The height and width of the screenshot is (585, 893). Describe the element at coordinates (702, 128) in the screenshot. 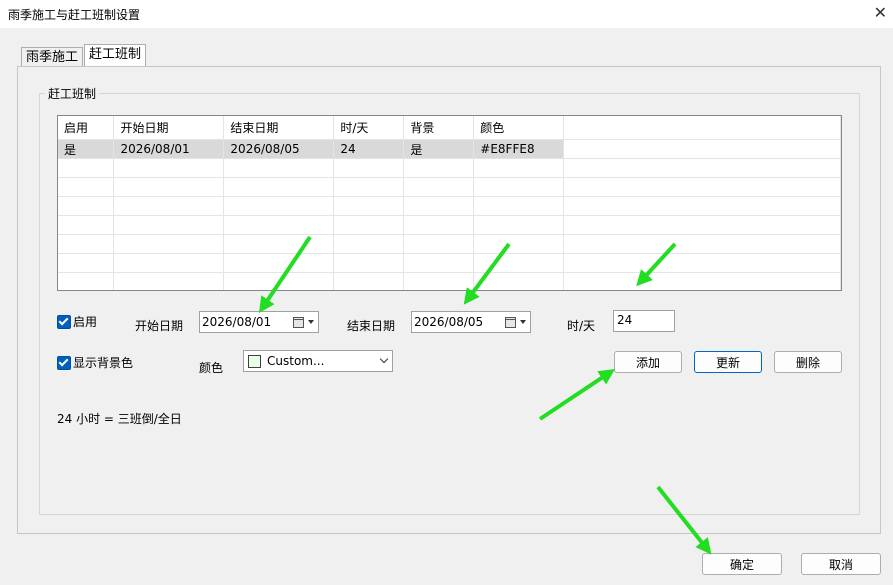

I see `column-header-empty` at that location.